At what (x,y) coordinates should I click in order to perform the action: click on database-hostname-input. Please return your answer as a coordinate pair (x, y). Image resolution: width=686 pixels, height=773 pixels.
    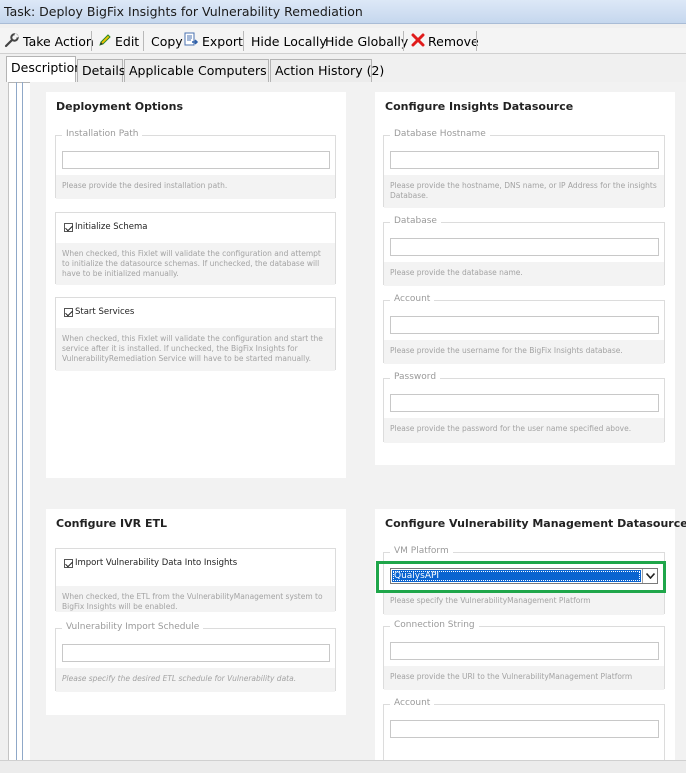
    Looking at the image, I should click on (524, 160).